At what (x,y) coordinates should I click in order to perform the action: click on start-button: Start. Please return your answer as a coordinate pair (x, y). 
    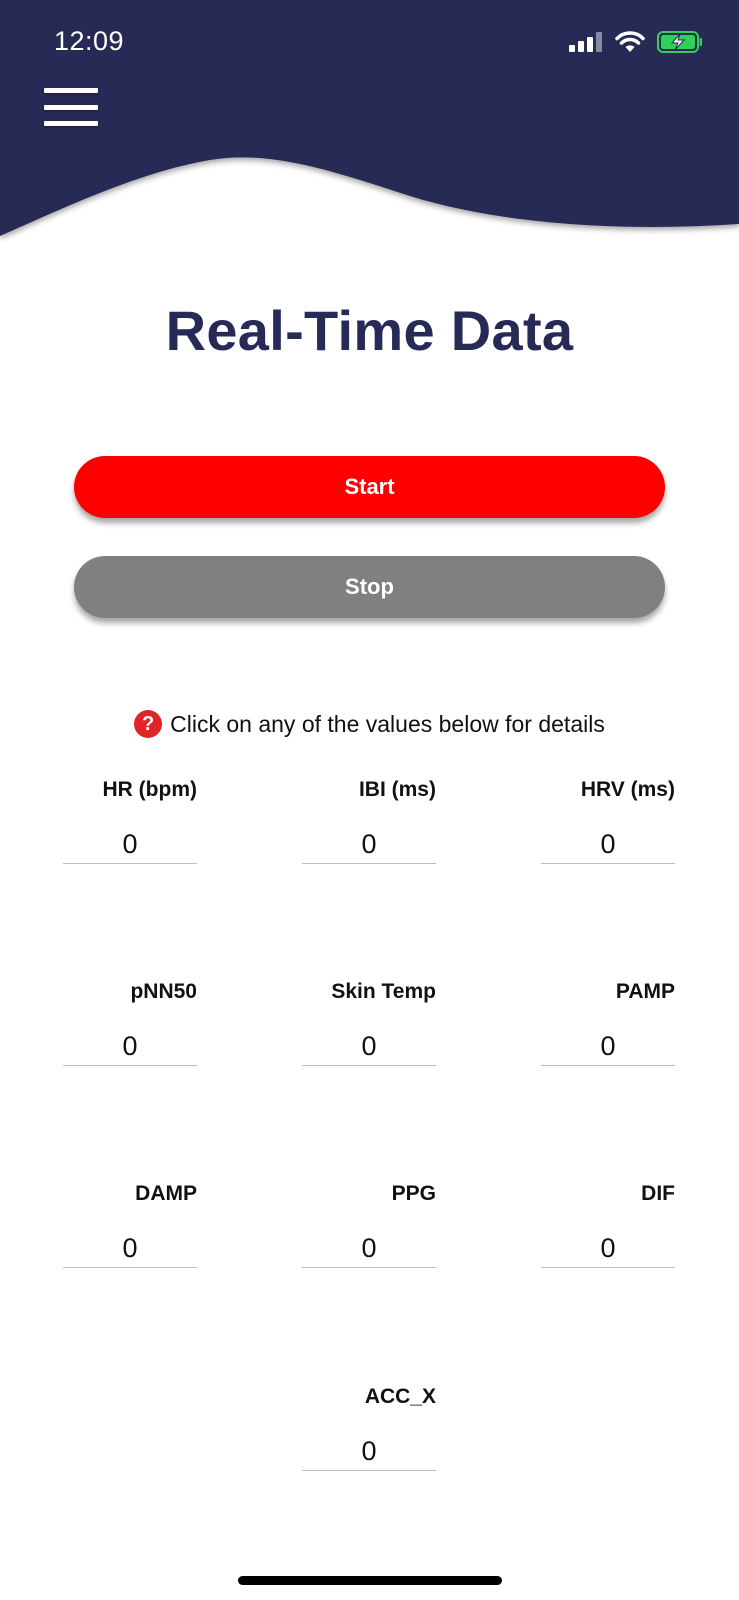
    Looking at the image, I should click on (369, 487).